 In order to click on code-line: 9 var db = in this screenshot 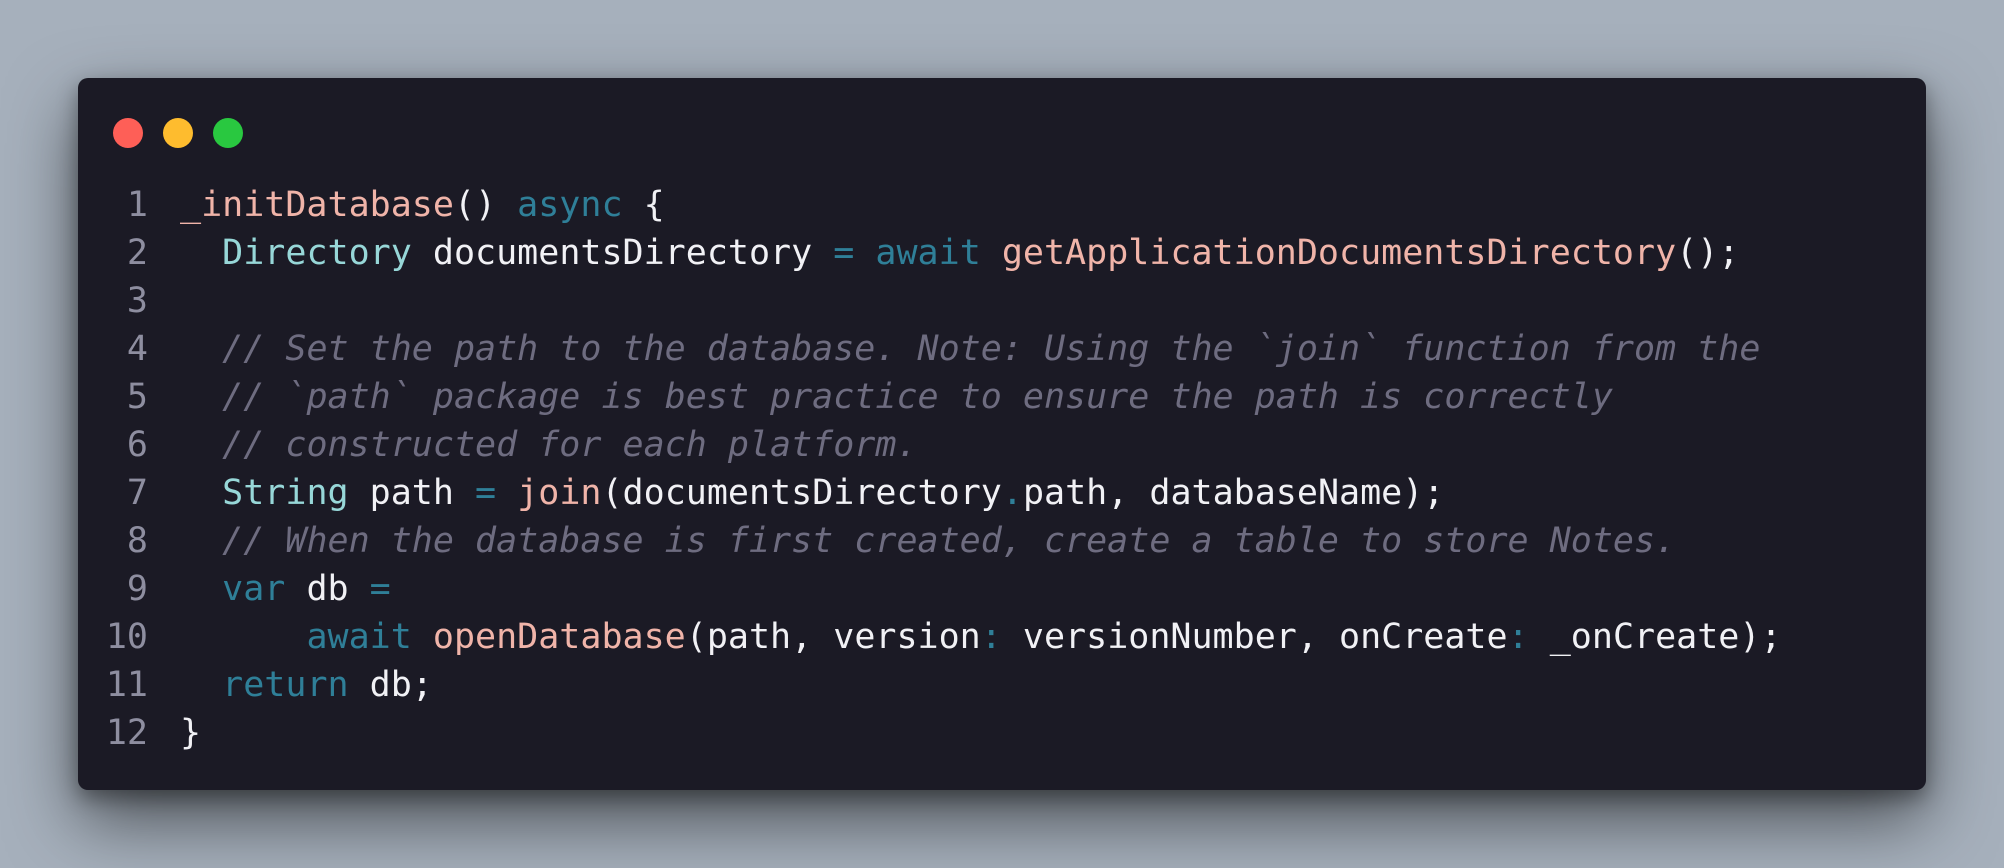, I will do `click(1002, 589)`.